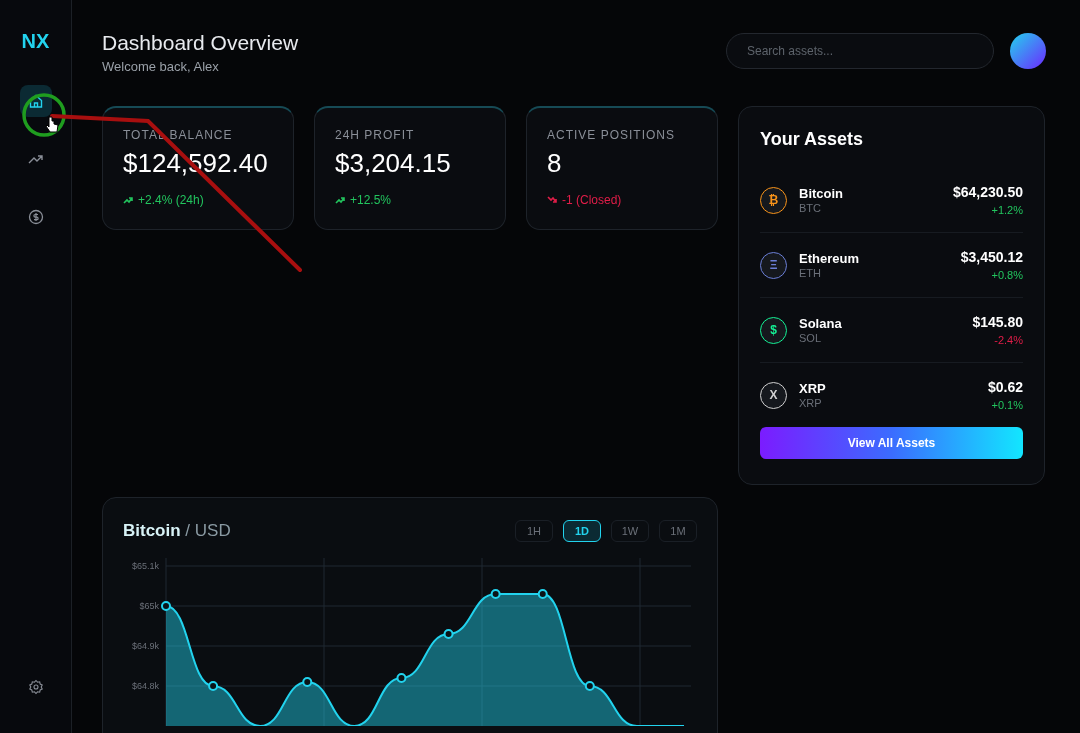 This screenshot has height=733, width=1080. What do you see at coordinates (534, 531) in the screenshot?
I see `range-tab: 1H` at bounding box center [534, 531].